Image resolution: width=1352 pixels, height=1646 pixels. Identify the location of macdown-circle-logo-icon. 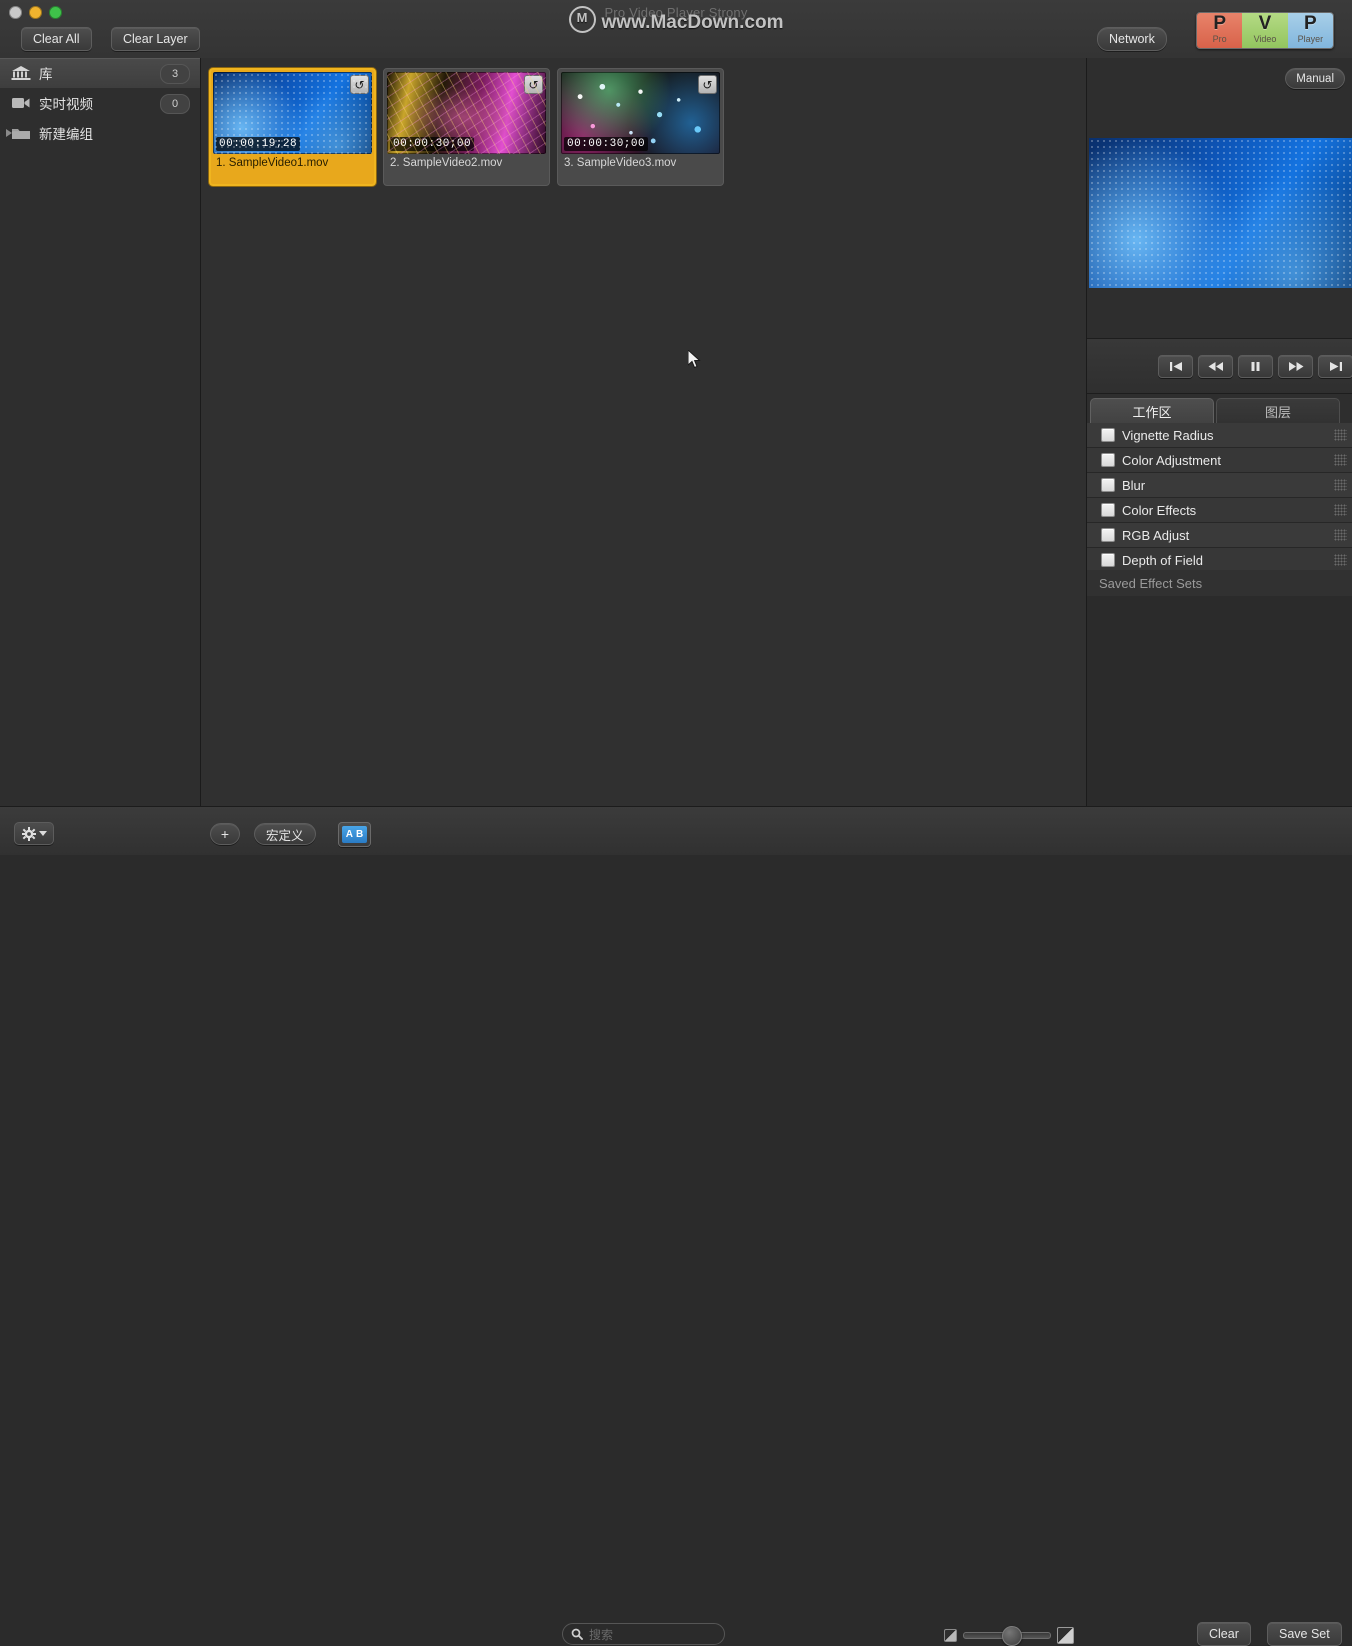
(582, 19).